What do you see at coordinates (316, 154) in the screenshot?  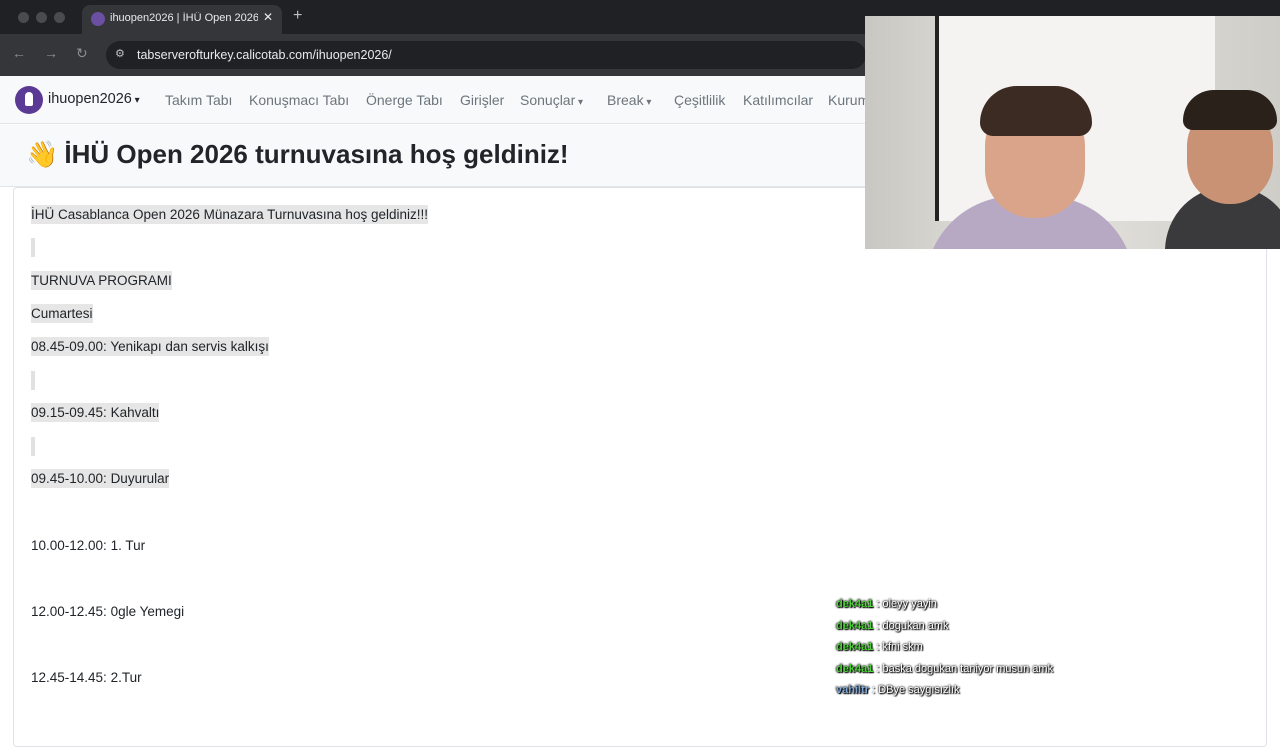 I see `page-title-text: İHÜ Open 2026 turnuvasına hoş geldiniz!` at bounding box center [316, 154].